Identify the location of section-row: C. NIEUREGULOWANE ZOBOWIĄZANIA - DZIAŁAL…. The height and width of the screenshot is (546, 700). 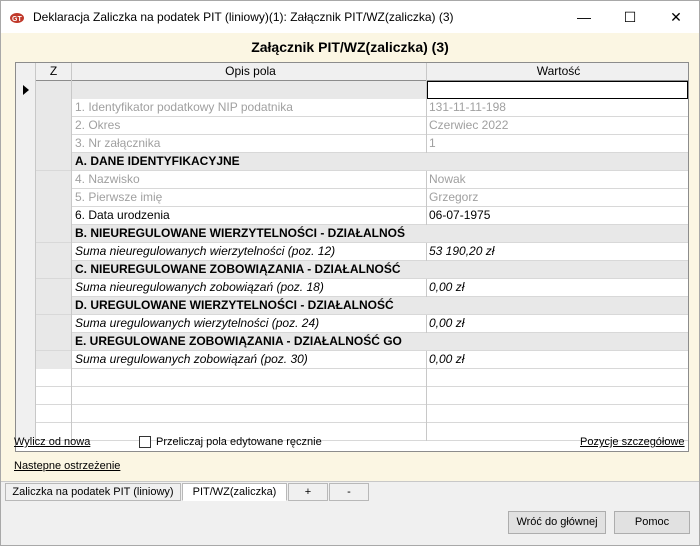
(352, 270).